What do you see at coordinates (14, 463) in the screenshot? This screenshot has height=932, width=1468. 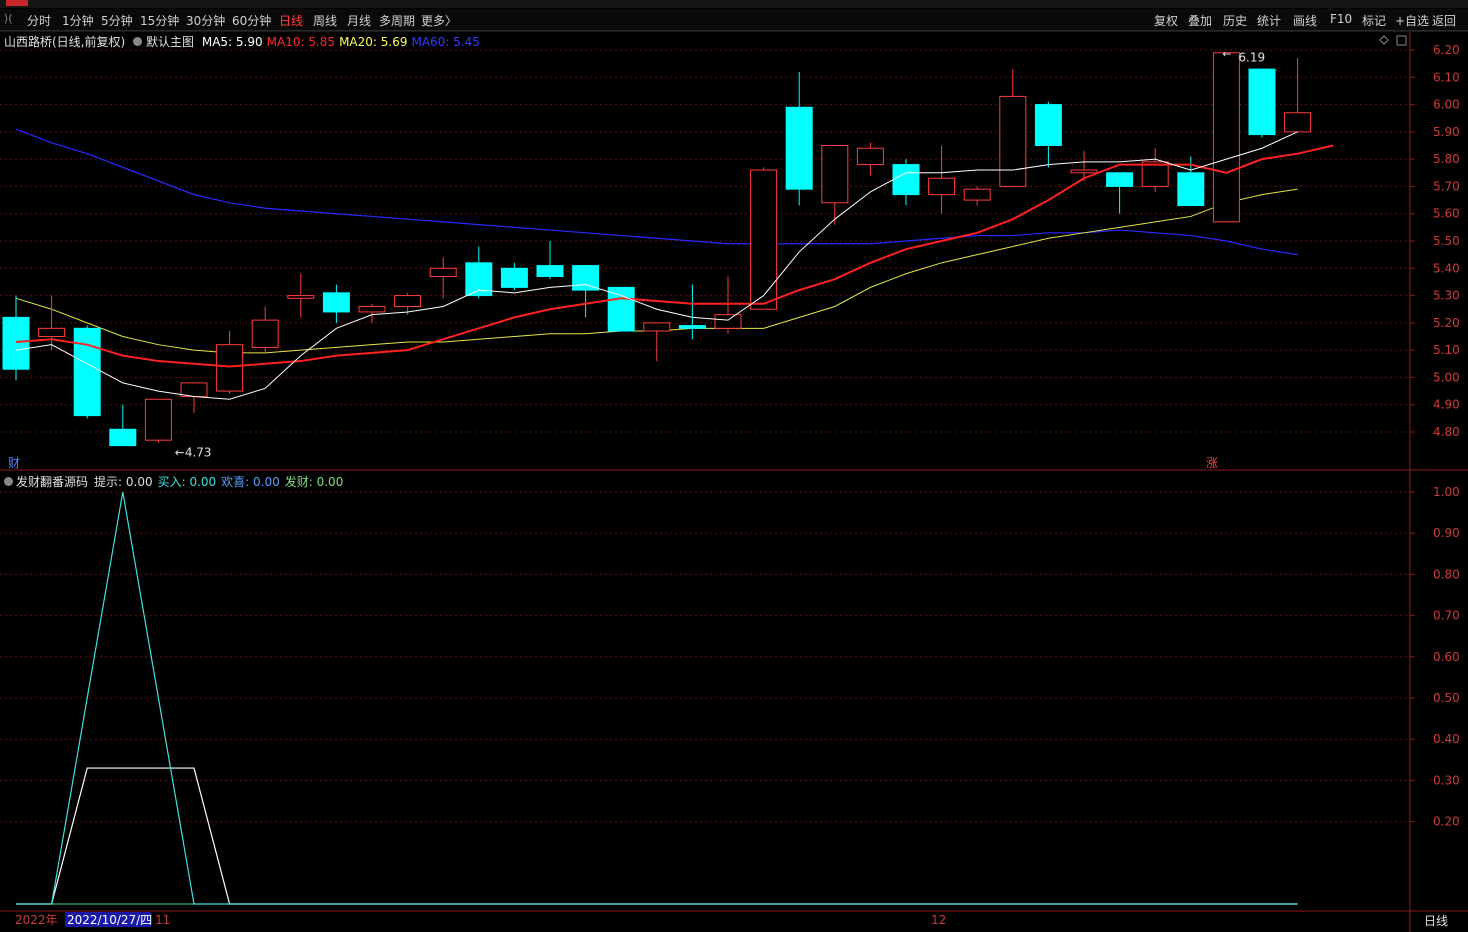 I see `finance-marker: 财` at bounding box center [14, 463].